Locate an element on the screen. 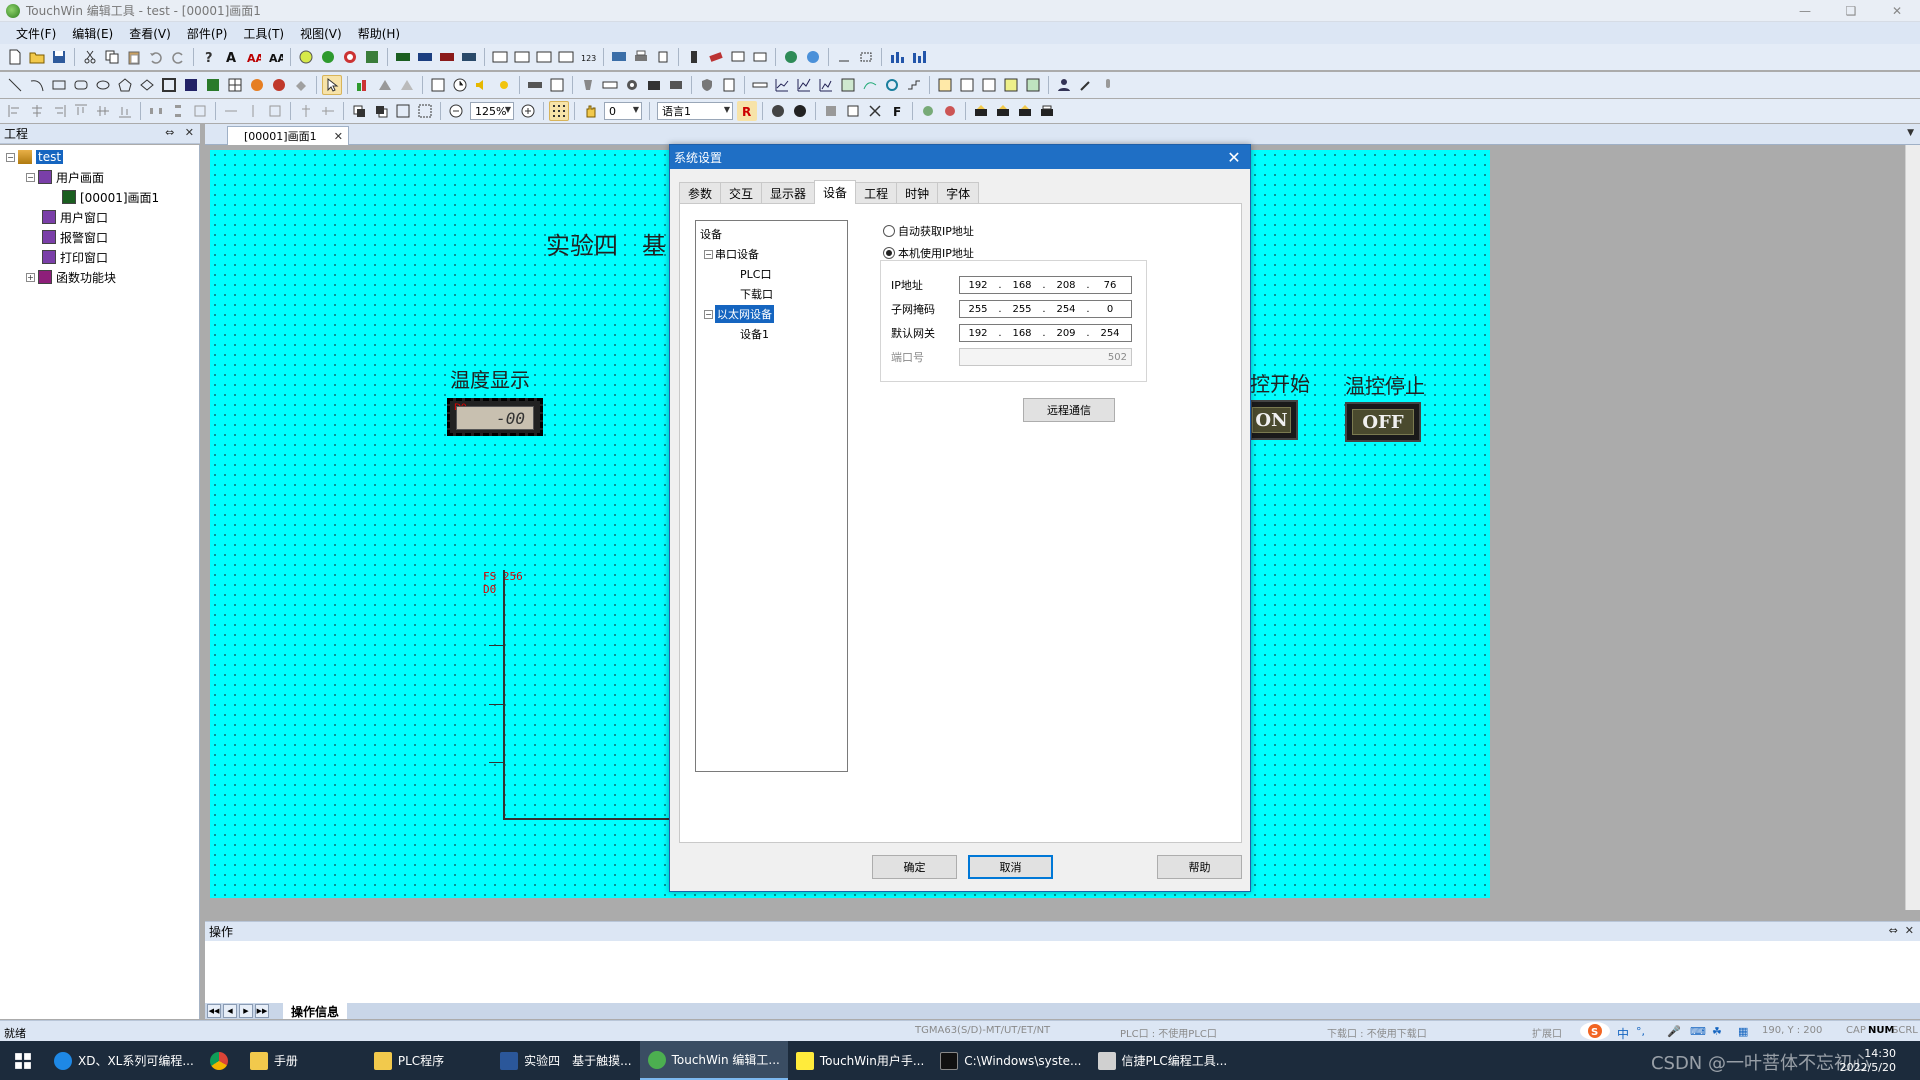  tree-node-user-screens: − 用户画面 is located at coordinates (99, 177).